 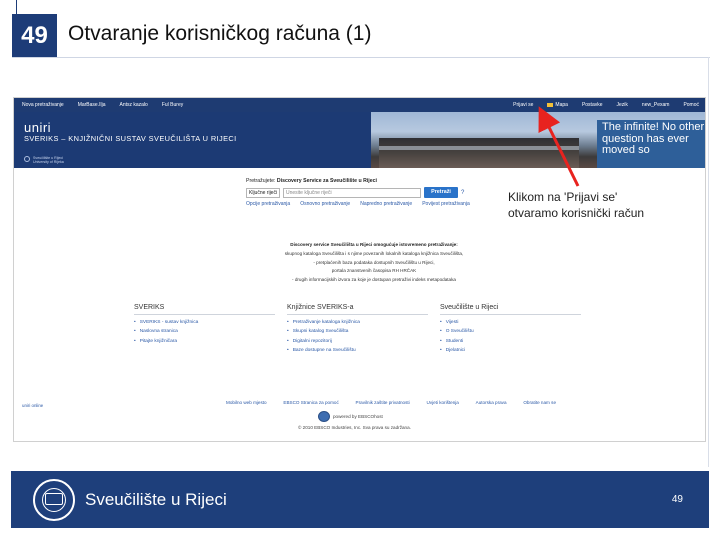 What do you see at coordinates (374, 271) in the screenshot?
I see `description-line: portala znanstvenih časopisa RH HRČAK` at bounding box center [374, 271].